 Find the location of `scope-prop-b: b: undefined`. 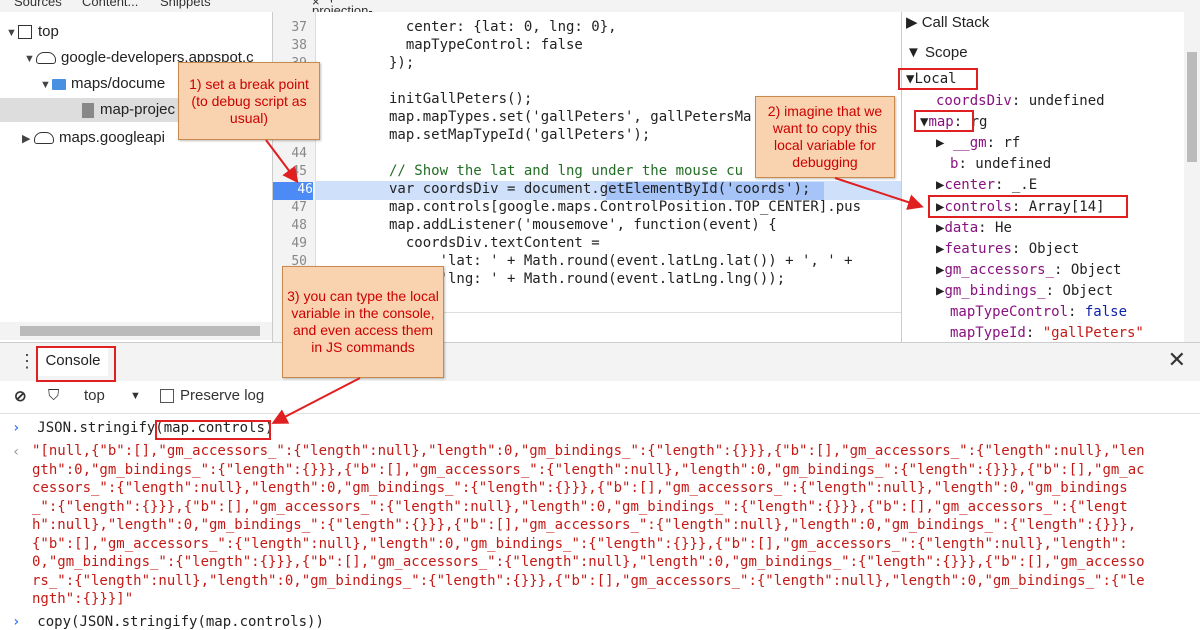

scope-prop-b: b: undefined is located at coordinates (1000, 164).